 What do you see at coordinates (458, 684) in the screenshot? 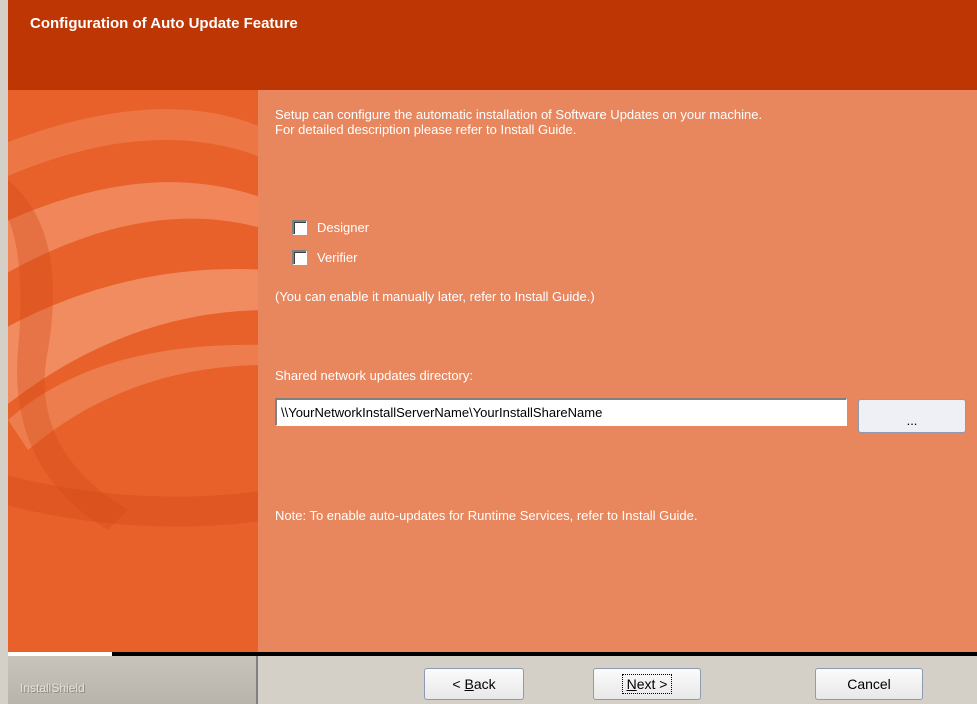
I see `back-prefix: <` at bounding box center [458, 684].